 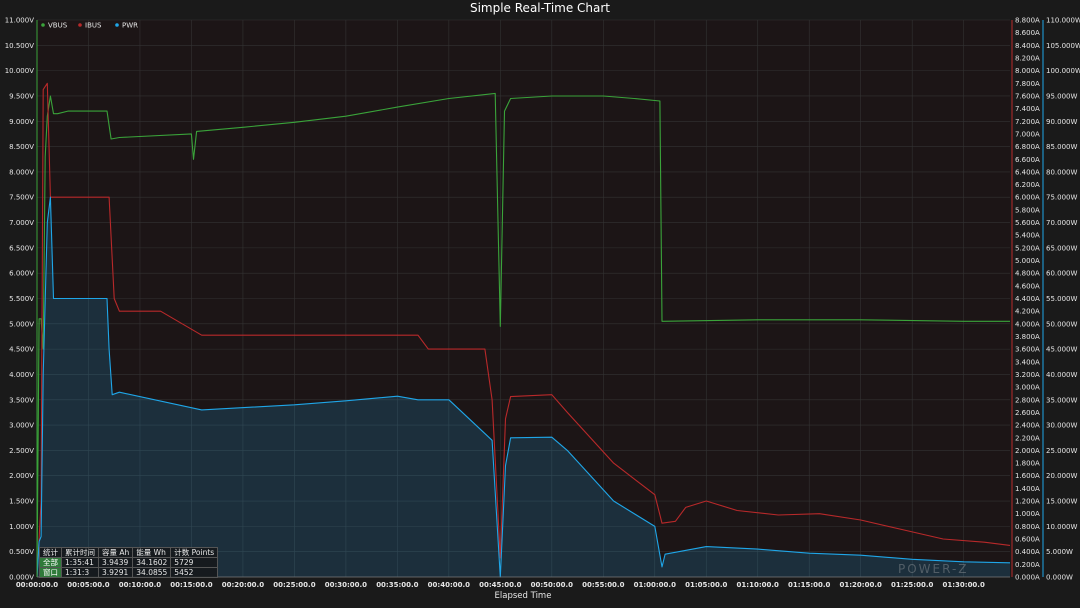 I want to click on left-axis-tick-label: 5.000V, so click(x=21, y=324).